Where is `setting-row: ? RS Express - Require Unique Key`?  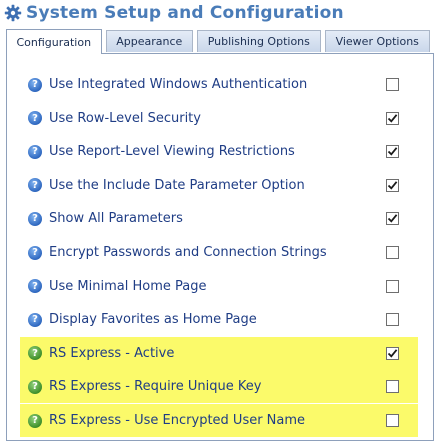
setting-row: ? RS Express - Require Unique Key is located at coordinates (219, 387).